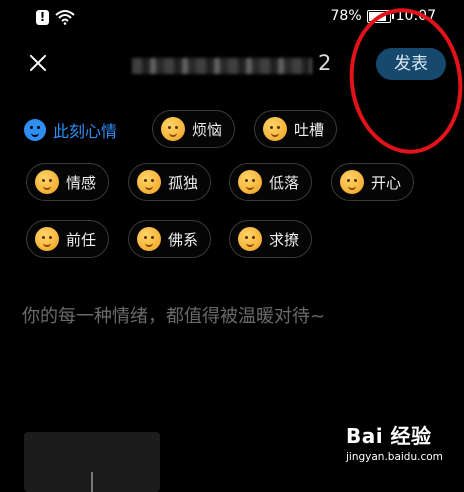  I want to click on mood-chip-label: 开心, so click(386, 182).